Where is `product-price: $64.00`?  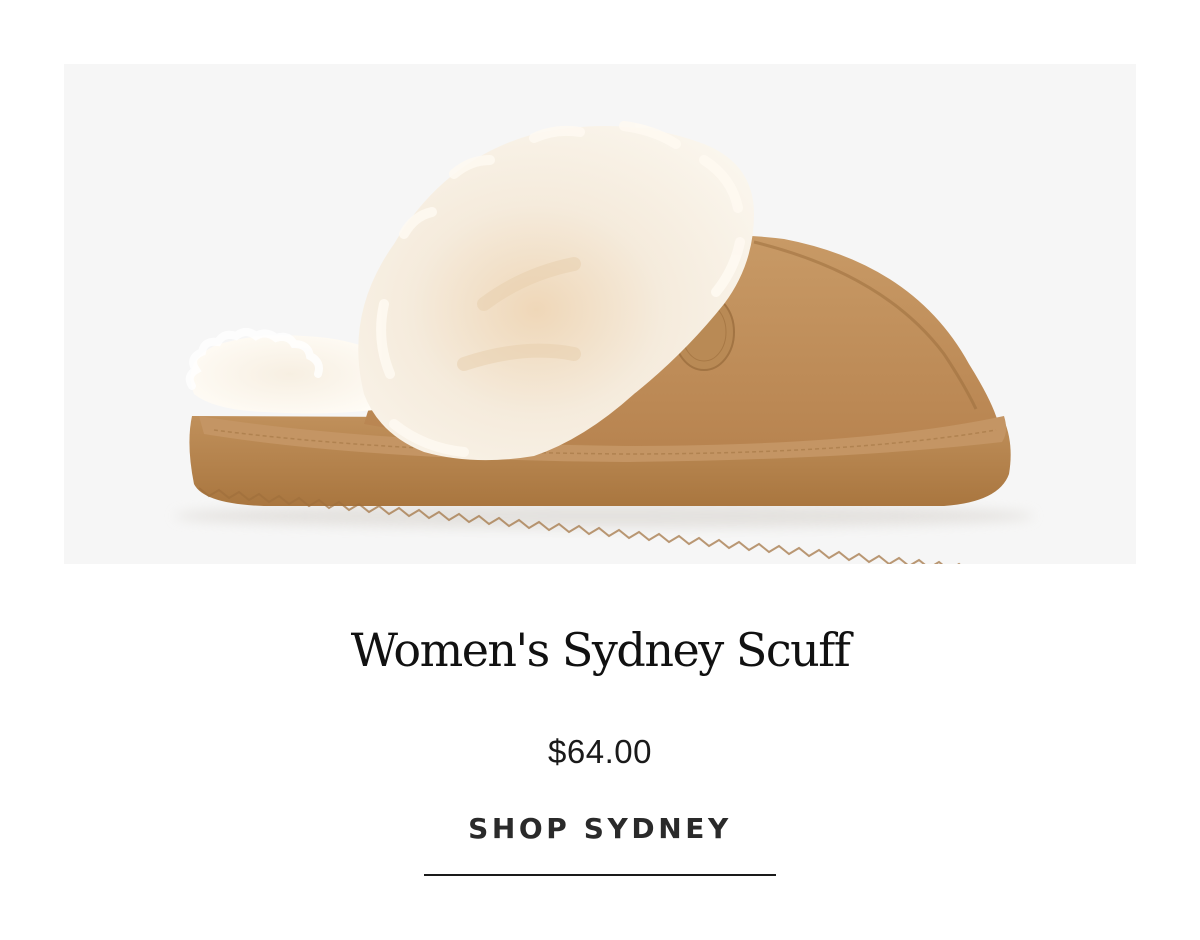
product-price: $64.00 is located at coordinates (600, 751).